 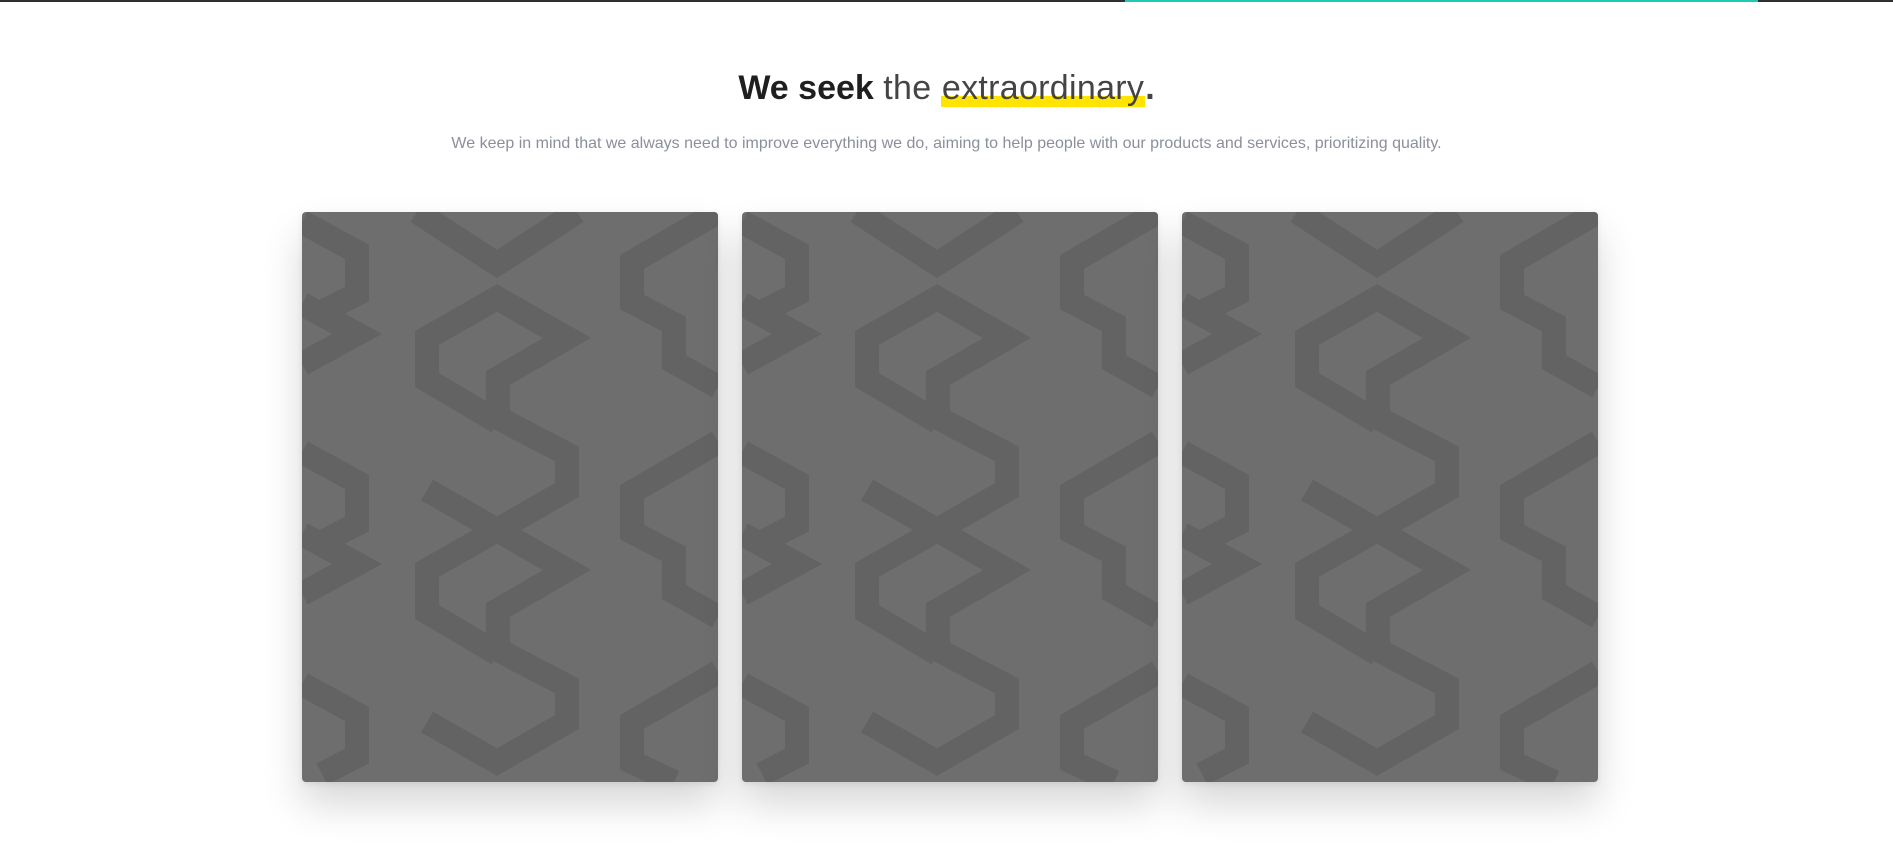 What do you see at coordinates (907, 88) in the screenshot?
I see `headline-light: the` at bounding box center [907, 88].